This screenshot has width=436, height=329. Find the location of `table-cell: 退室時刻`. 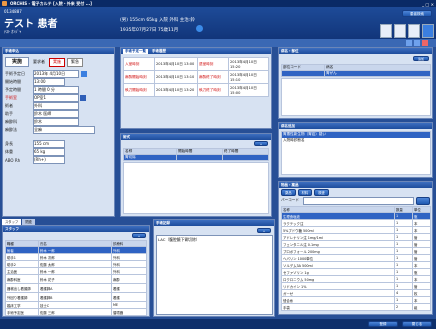

table-cell: 退室時刻 is located at coordinates (213, 64).